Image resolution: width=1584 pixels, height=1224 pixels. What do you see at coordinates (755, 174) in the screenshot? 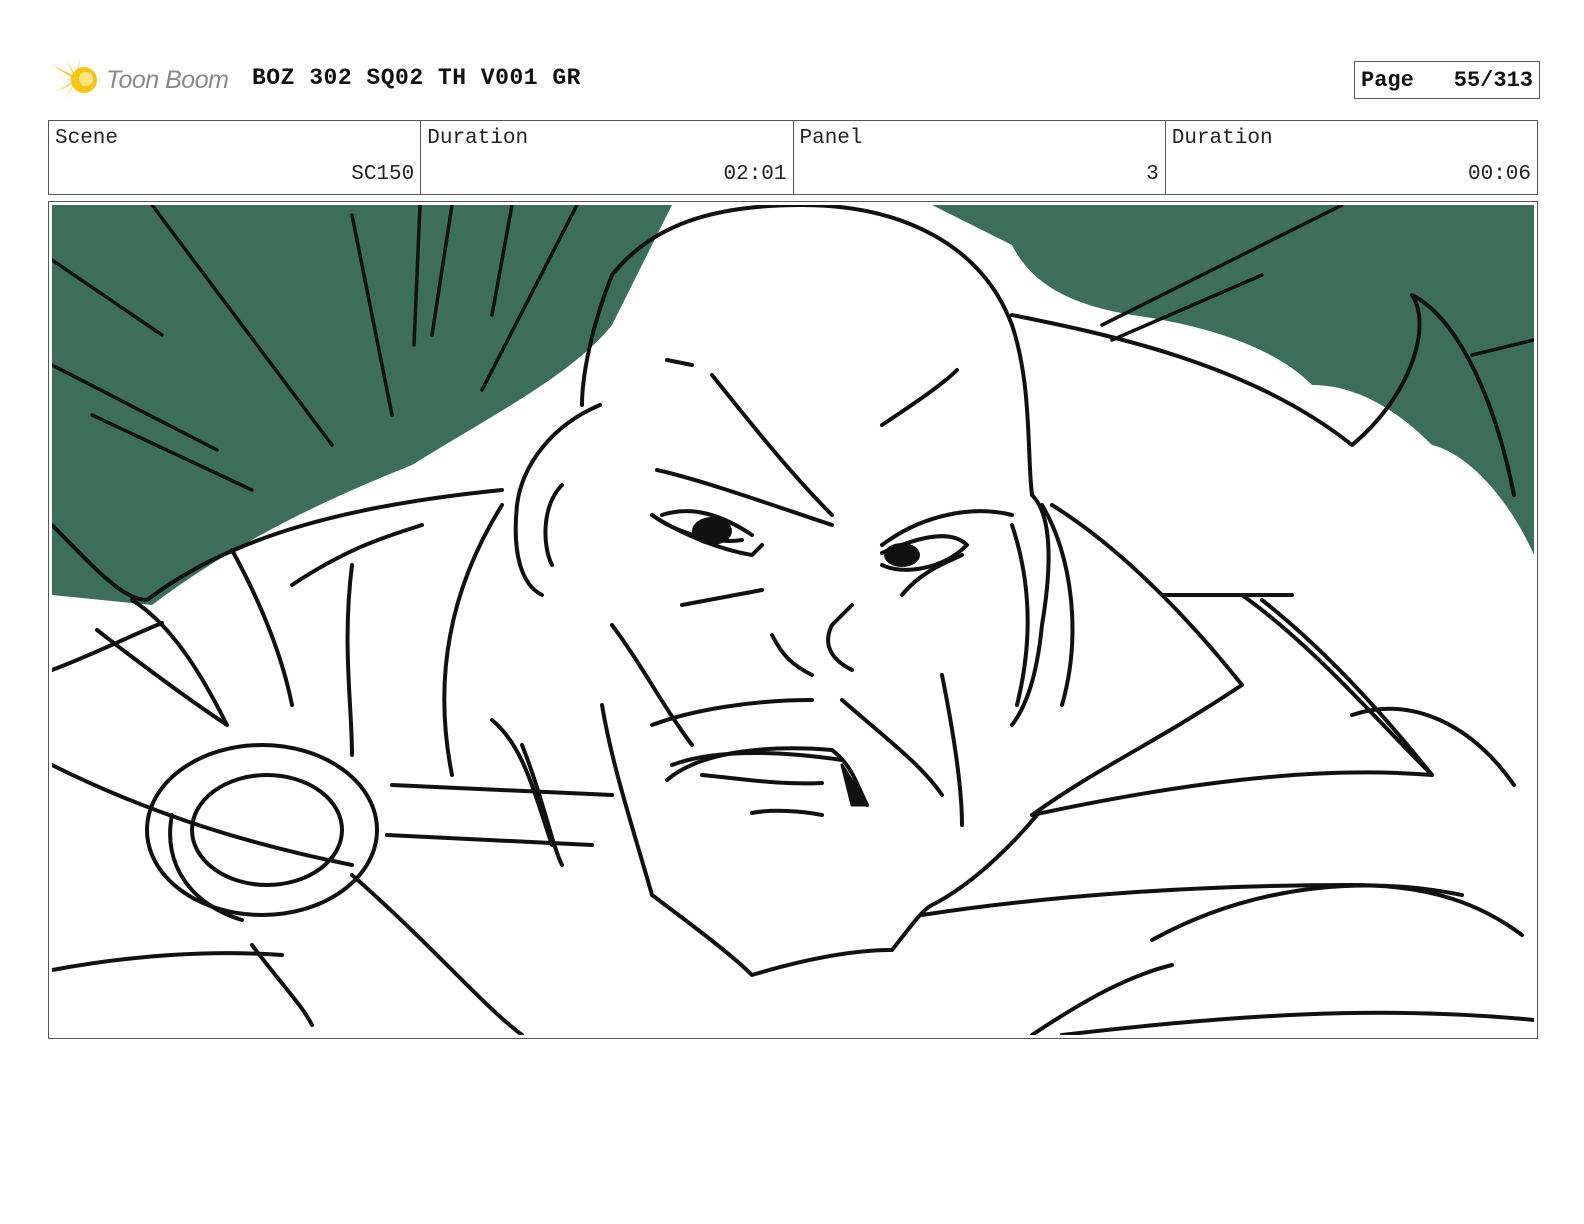
I see `scene-duration-value: 02:01` at bounding box center [755, 174].